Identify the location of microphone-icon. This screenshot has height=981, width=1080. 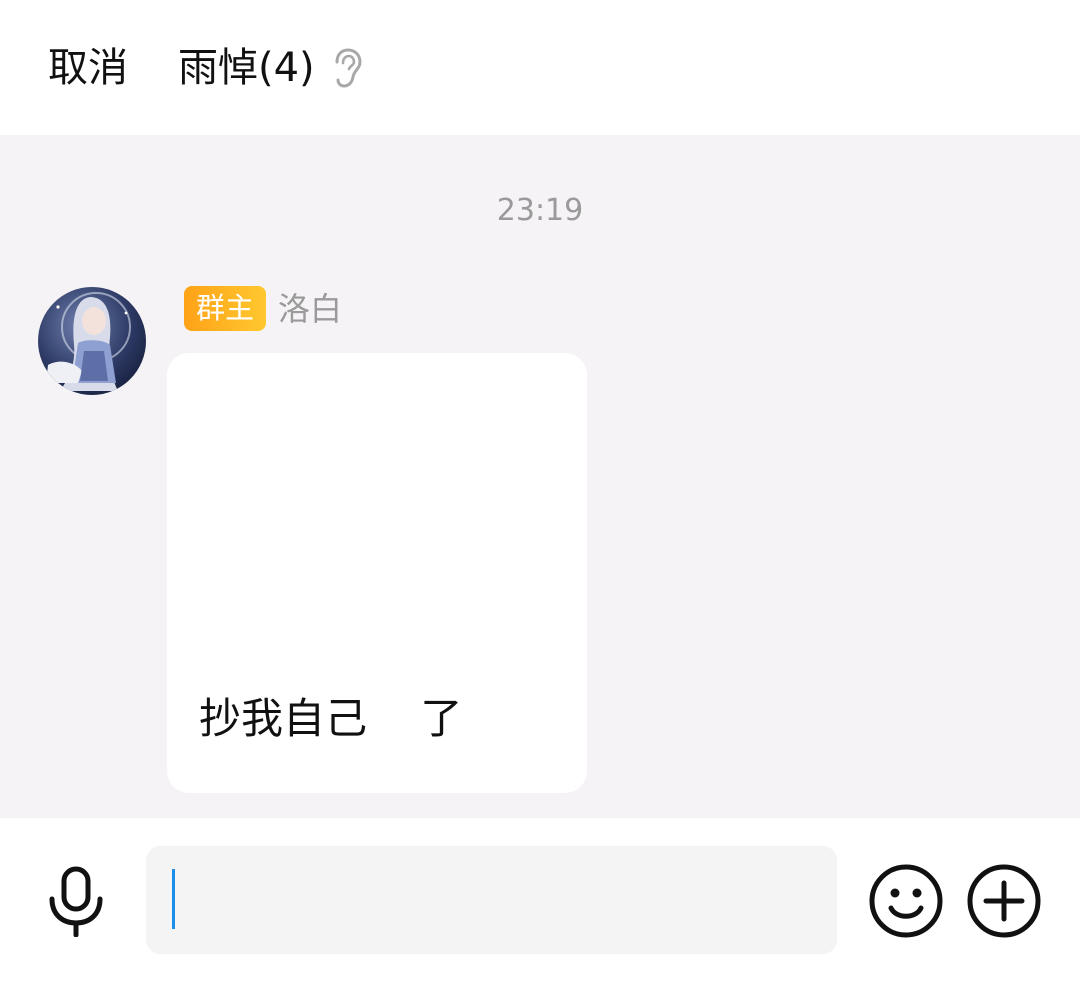
(76, 901).